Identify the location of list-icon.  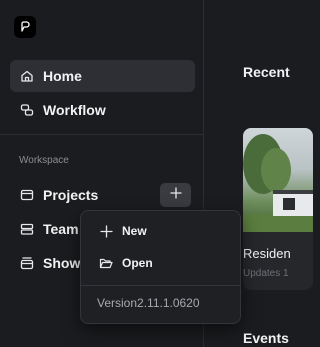
(27, 229).